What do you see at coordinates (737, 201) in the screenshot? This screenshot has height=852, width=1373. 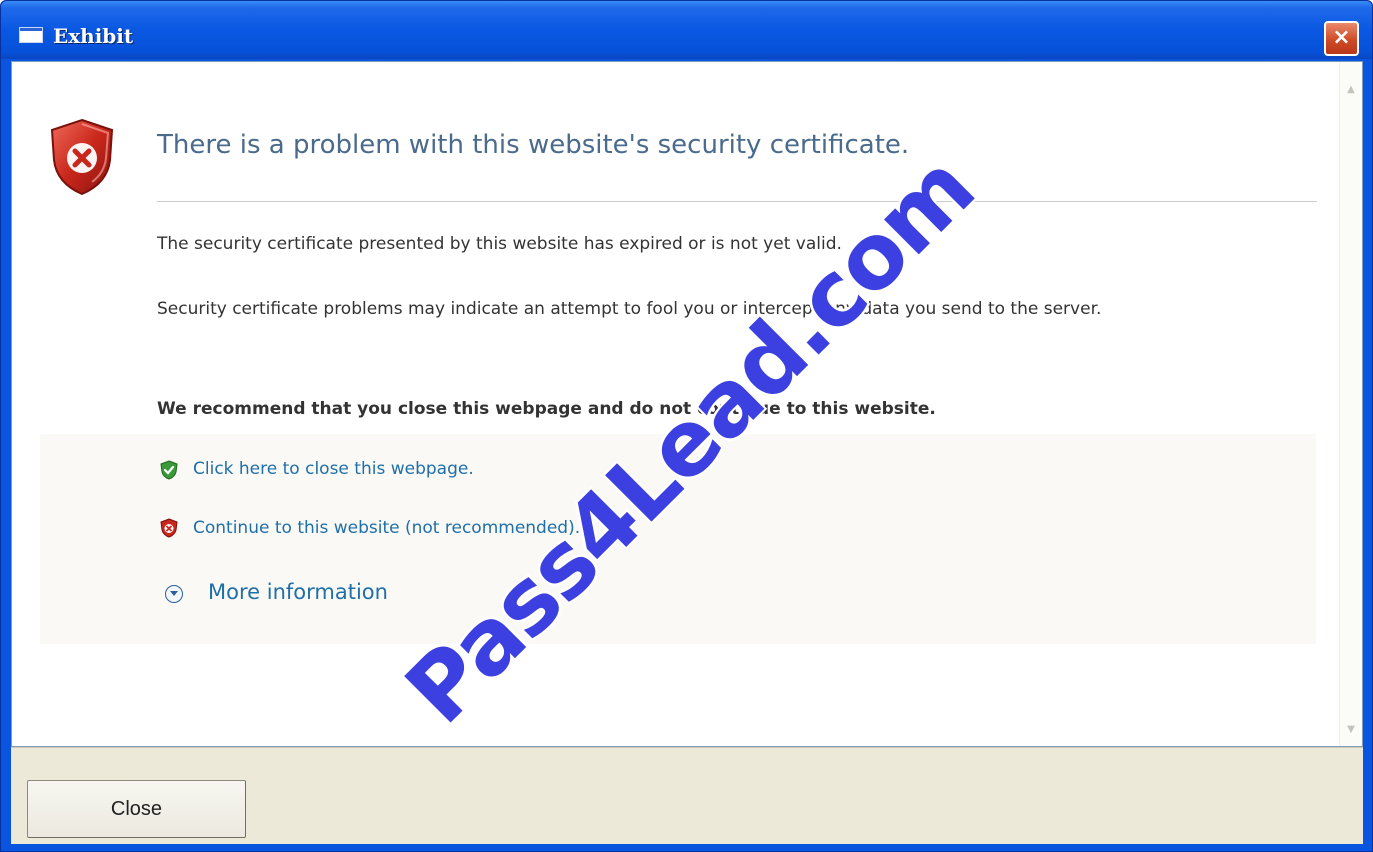 I see `divider` at bounding box center [737, 201].